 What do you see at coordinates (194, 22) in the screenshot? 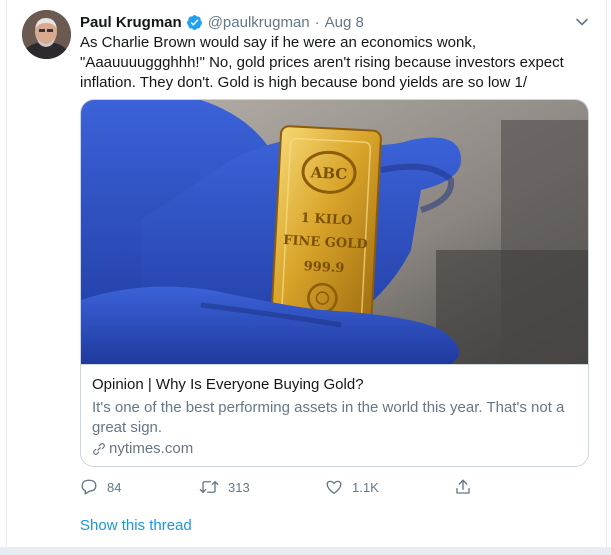
I see `verified-badge-icon` at bounding box center [194, 22].